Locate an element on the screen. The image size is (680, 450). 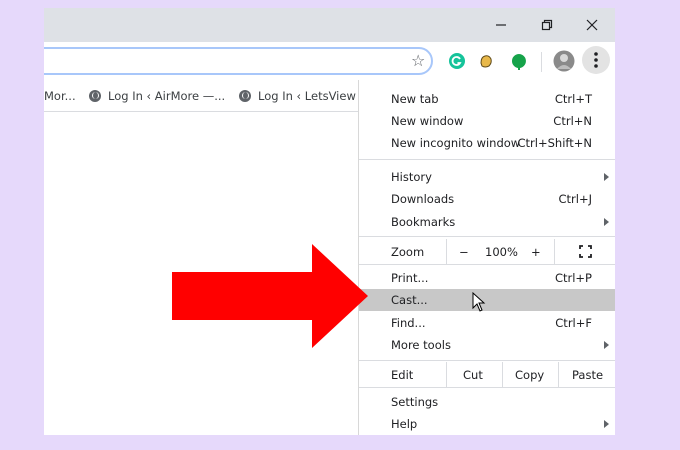
kebab-menu-icon is located at coordinates (596, 60).